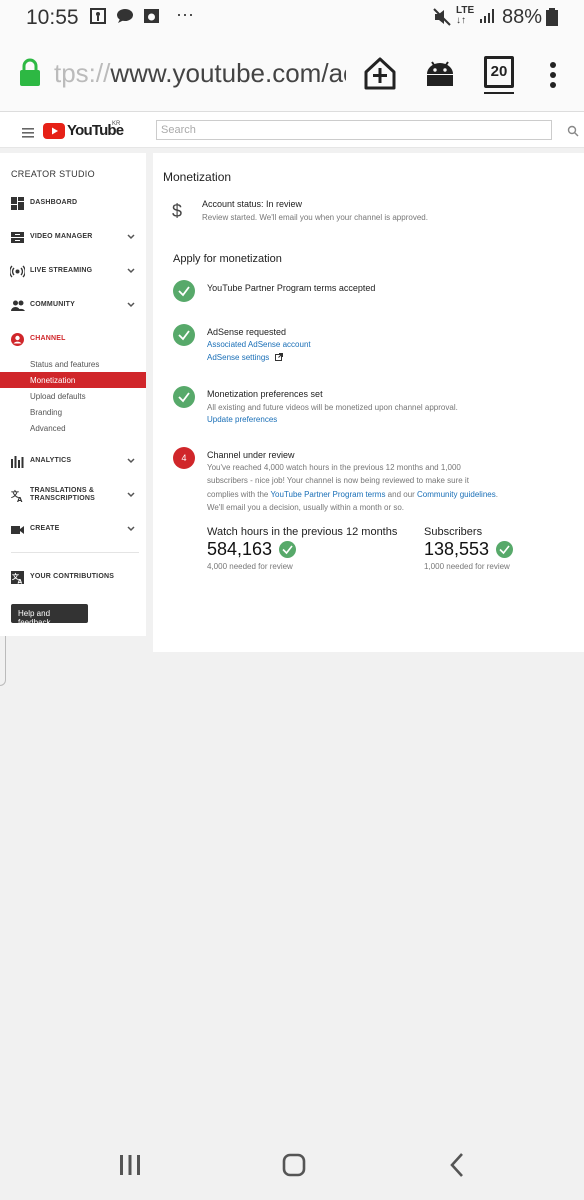 This screenshot has width=584, height=1200. I want to click on chat-icon, so click(125, 18).